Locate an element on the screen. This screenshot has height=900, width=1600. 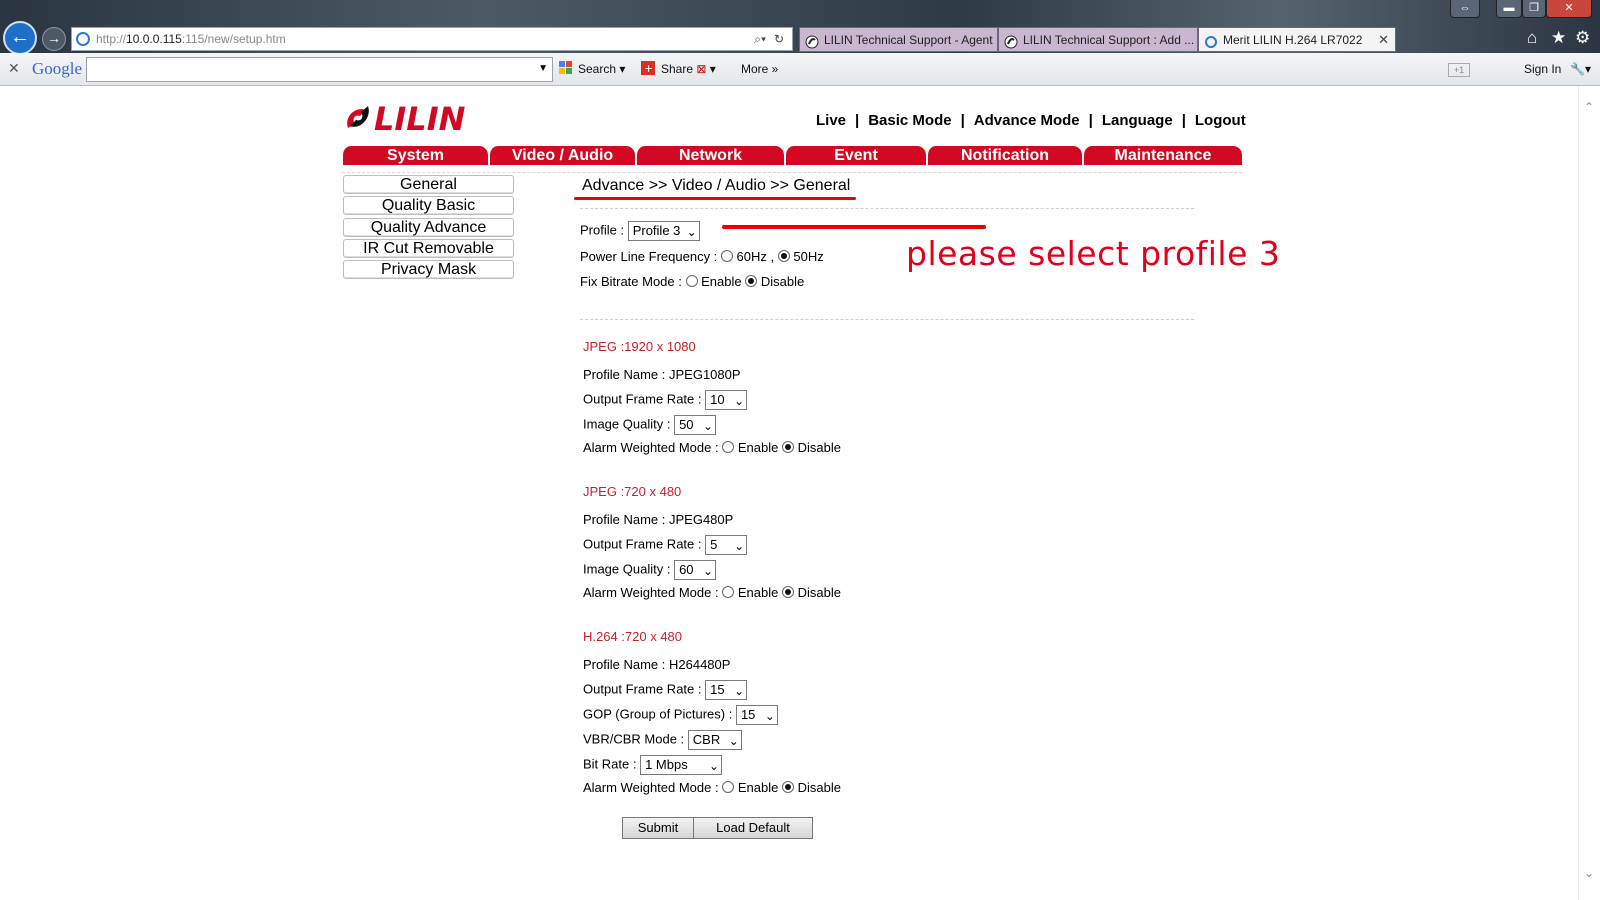
breadcrumb-underline-annotation is located at coordinates (715, 198).